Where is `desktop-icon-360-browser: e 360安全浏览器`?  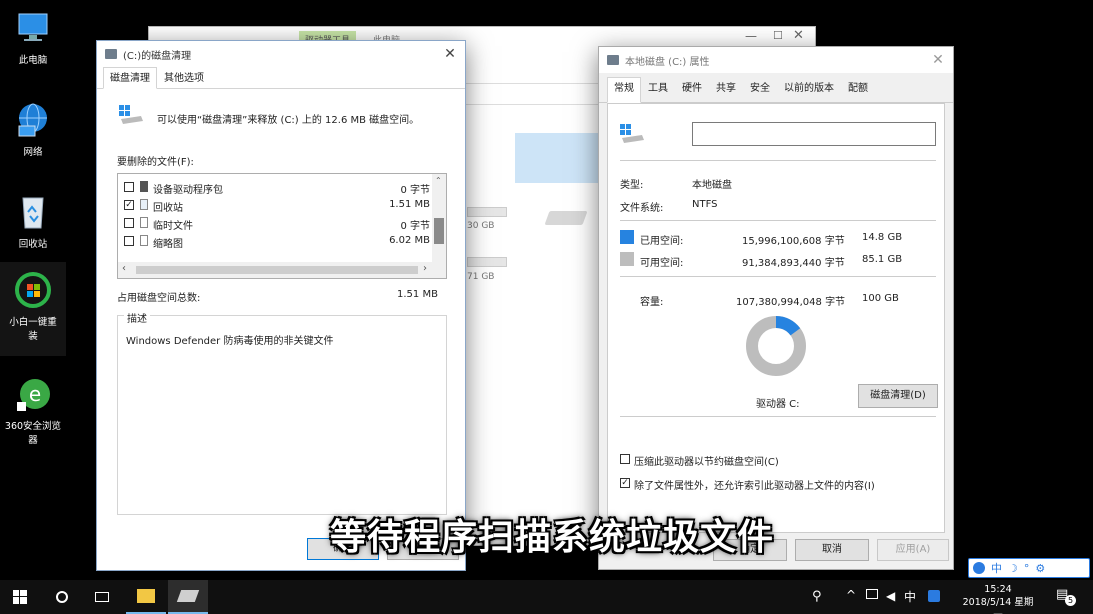 desktop-icon-360-browser: e 360安全浏览器 is located at coordinates (33, 410).